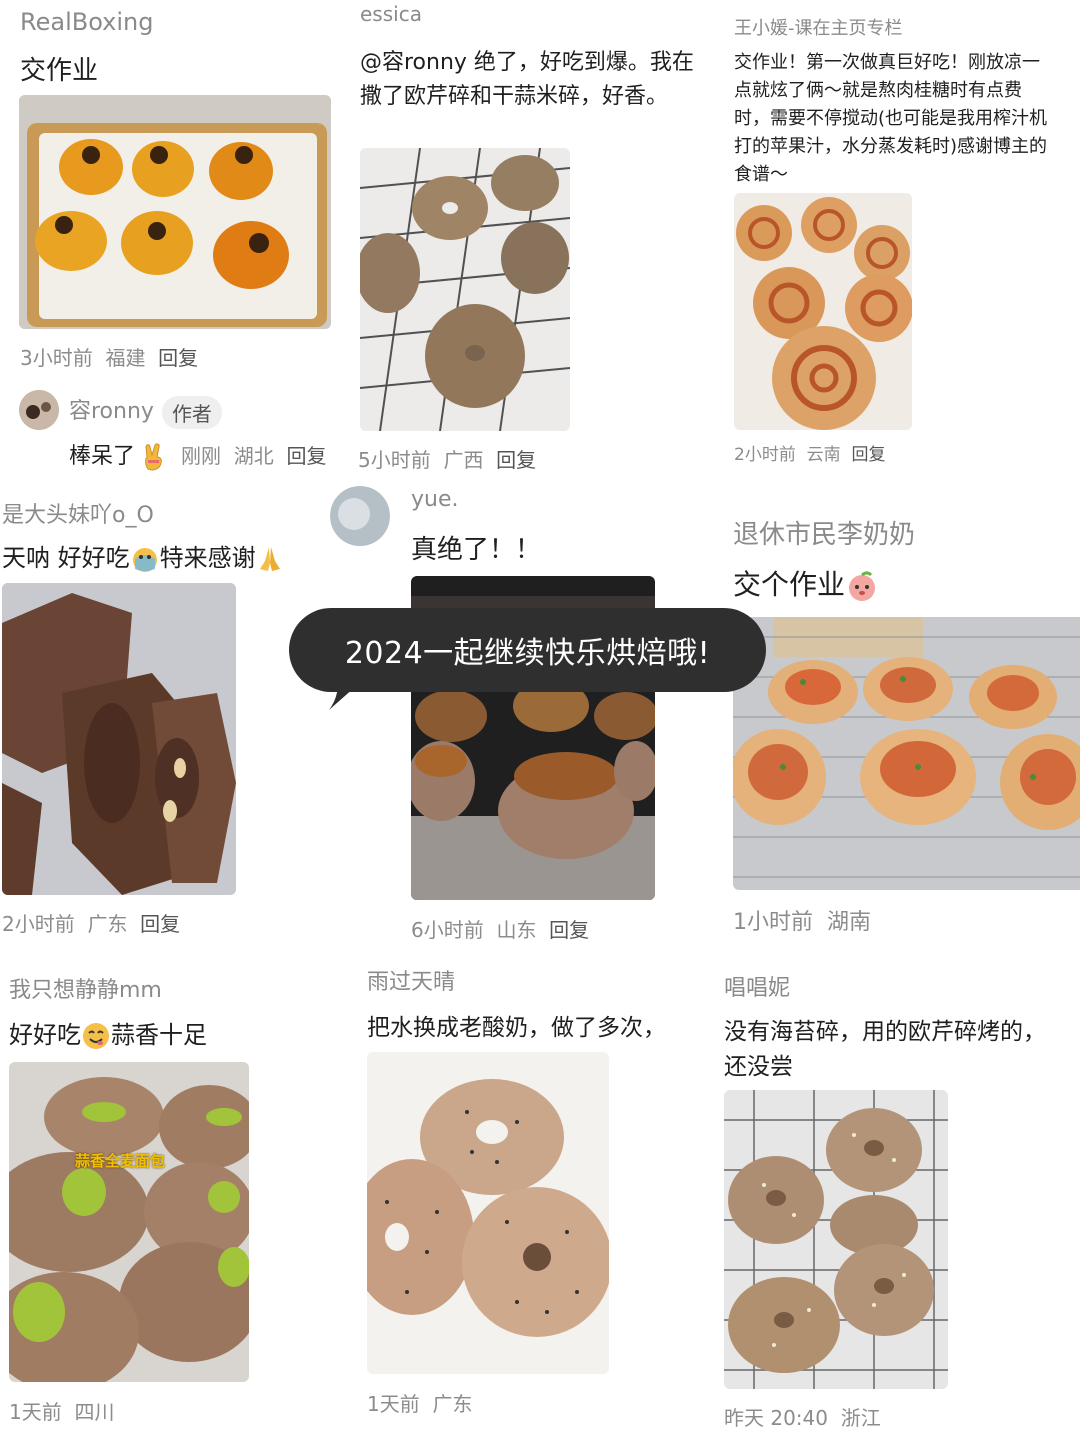 The height and width of the screenshot is (1440, 1080). I want to click on comment-text-line-2: 还没尝, so click(758, 1067).